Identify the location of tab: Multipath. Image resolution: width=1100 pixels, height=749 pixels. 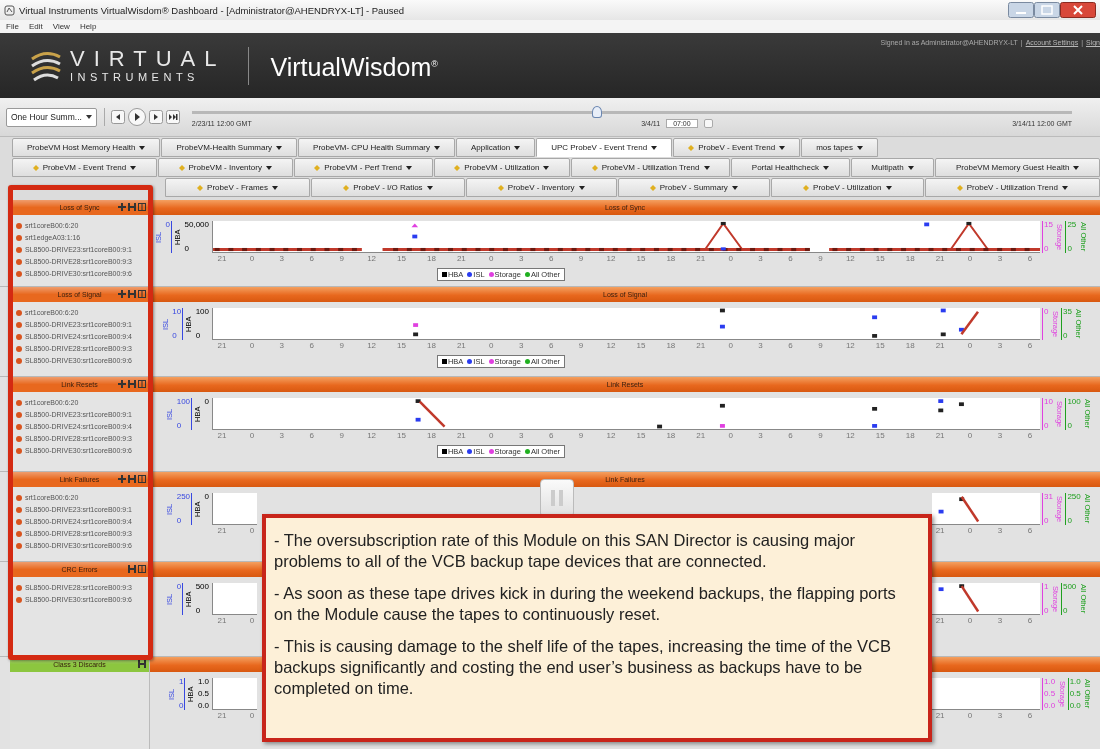
(892, 167).